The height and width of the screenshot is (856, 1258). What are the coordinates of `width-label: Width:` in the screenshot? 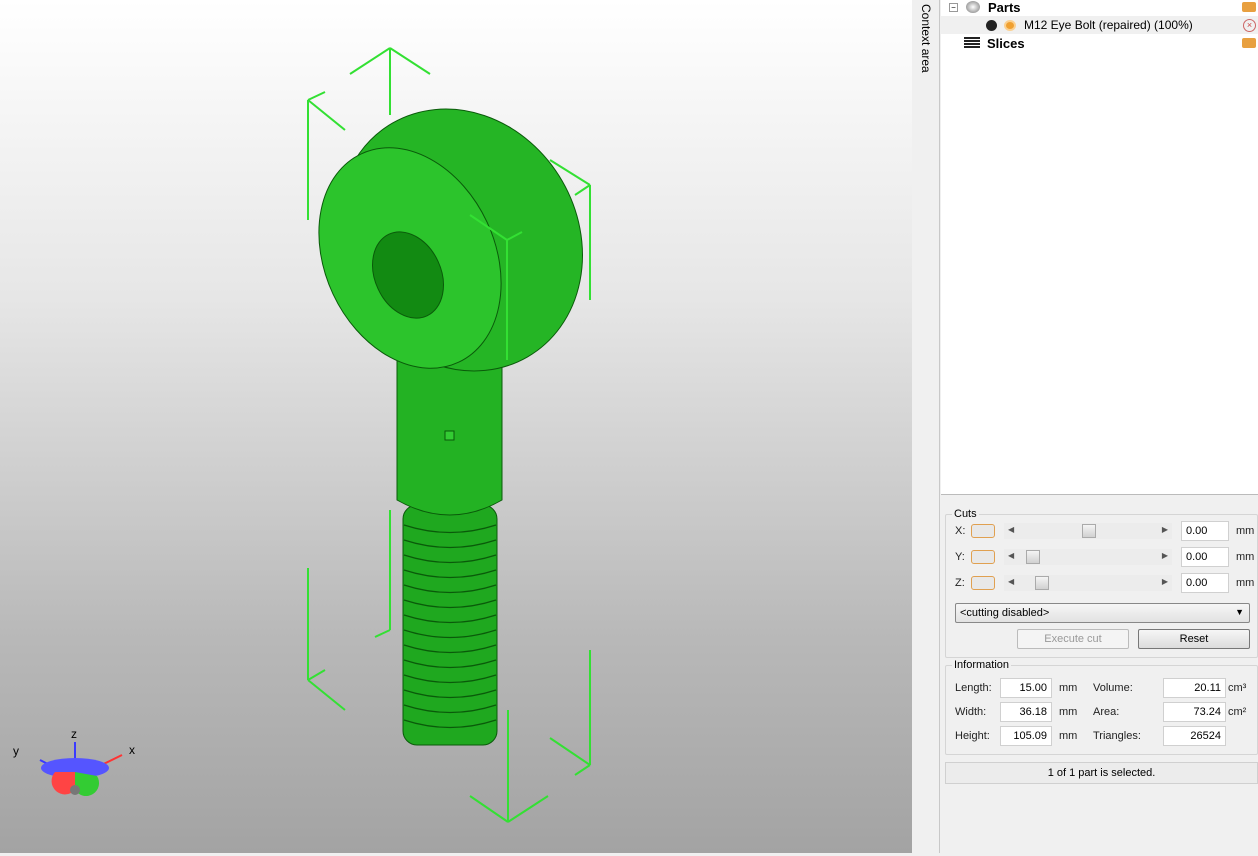 It's located at (971, 712).